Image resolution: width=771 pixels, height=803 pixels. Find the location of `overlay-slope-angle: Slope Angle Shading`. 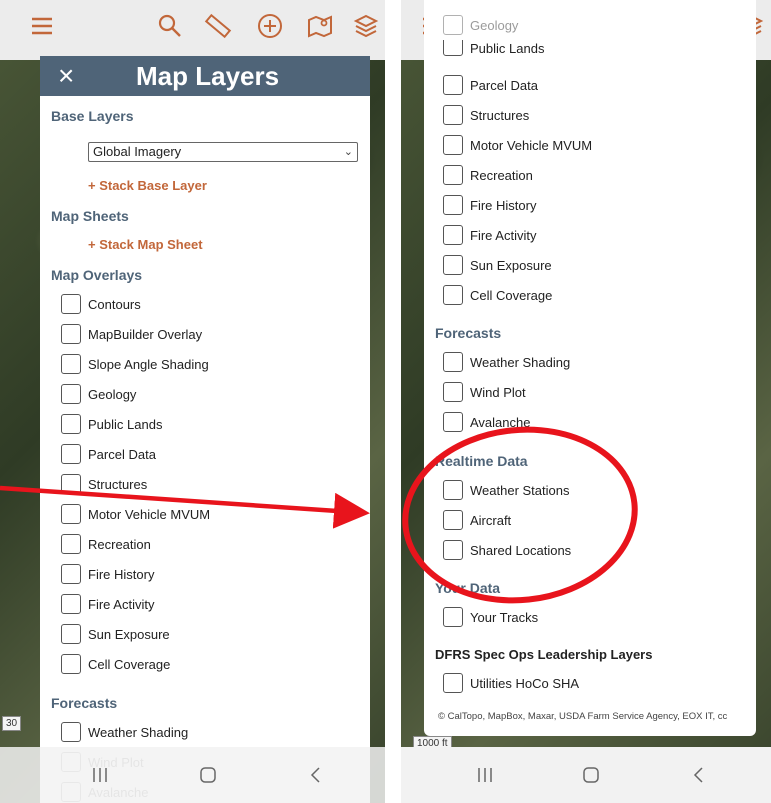

overlay-slope-angle: Slope Angle Shading is located at coordinates (135, 364).